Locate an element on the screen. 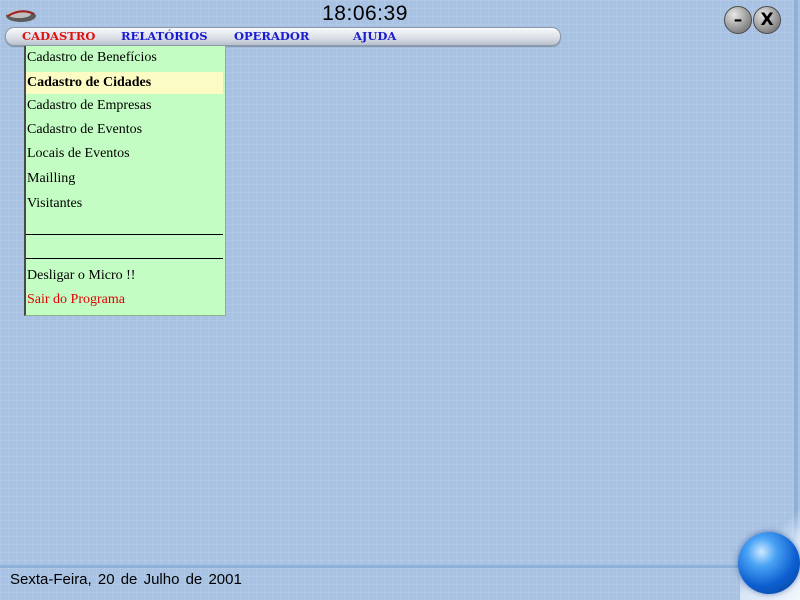 The width and height of the screenshot is (800, 600). menu-item-cadastro-beneficios: Cadastro de Benefícios is located at coordinates (124, 58).